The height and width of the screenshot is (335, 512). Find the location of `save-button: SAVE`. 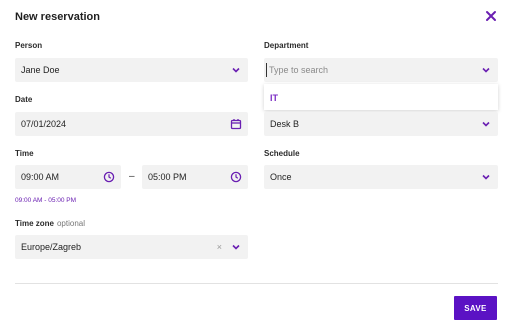

save-button: SAVE is located at coordinates (475, 308).